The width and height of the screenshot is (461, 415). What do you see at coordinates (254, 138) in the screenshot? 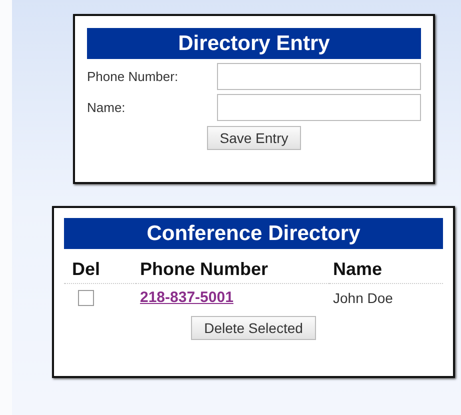
I see `save-button: Save Entry` at bounding box center [254, 138].